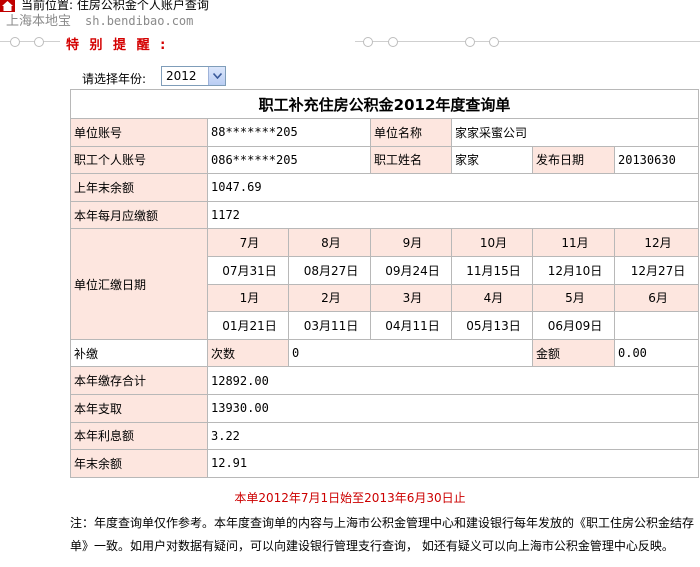 Image resolution: width=700 pixels, height=567 pixels. What do you see at coordinates (573, 325) in the screenshot?
I see `remit-date-cell: 06月09日` at bounding box center [573, 325].